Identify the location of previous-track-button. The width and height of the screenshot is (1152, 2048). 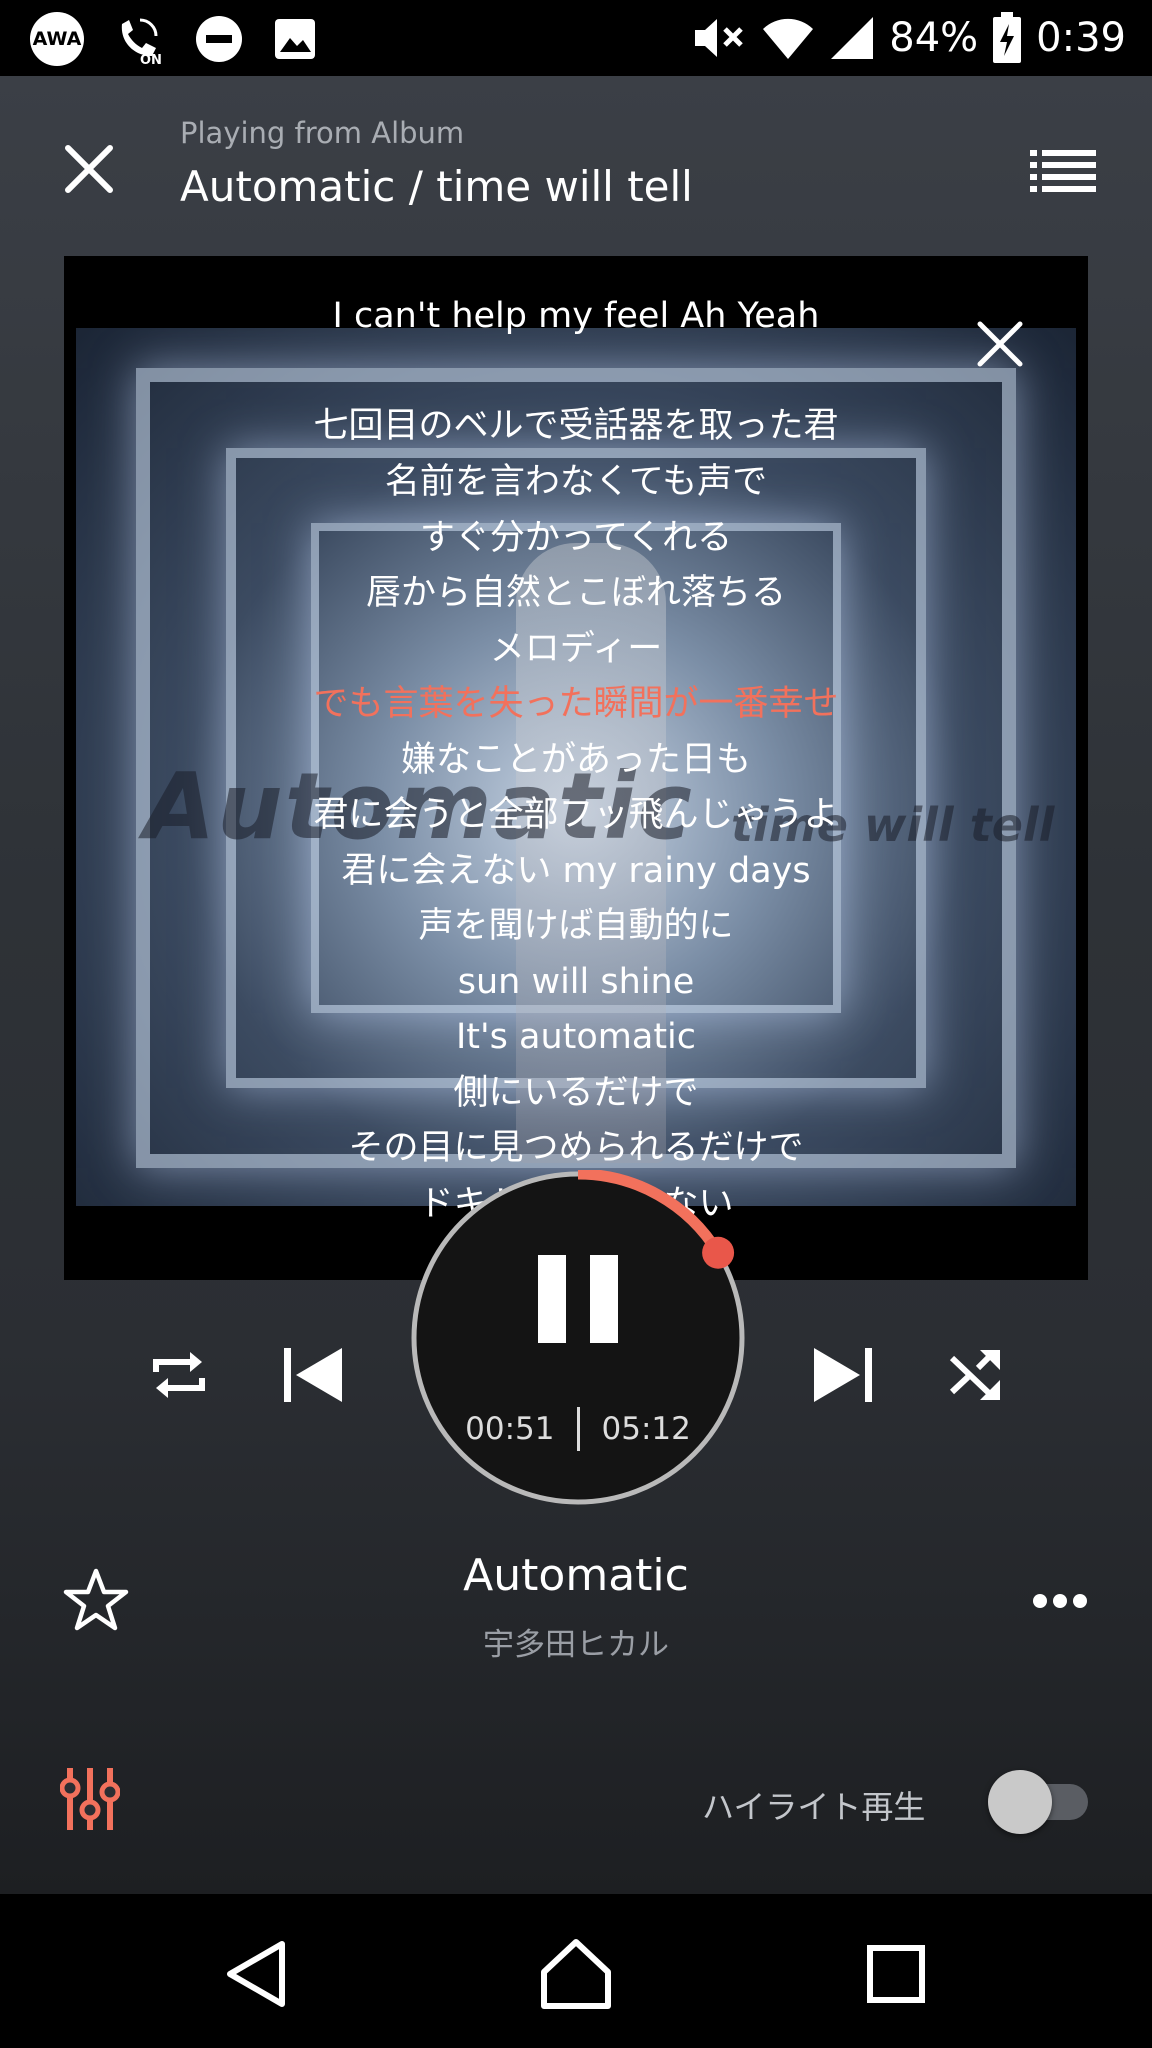
(313, 1375).